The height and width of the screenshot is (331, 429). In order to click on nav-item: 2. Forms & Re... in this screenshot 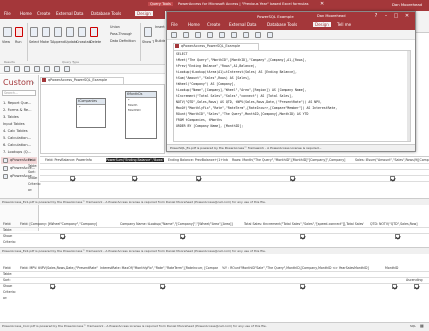, I will do `click(17, 110)`.